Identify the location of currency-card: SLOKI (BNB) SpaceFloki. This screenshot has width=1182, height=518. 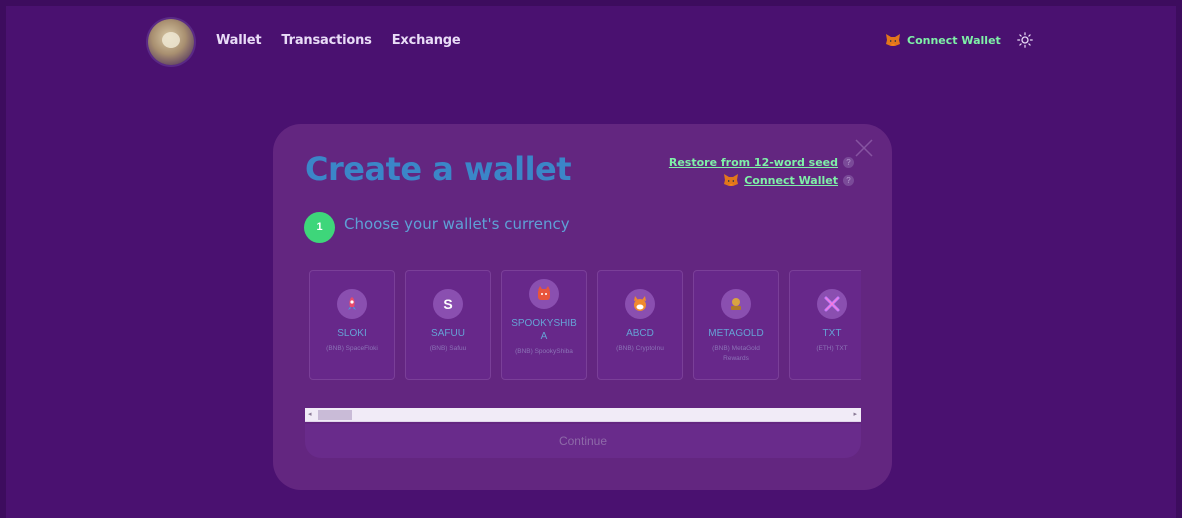
(352, 325).